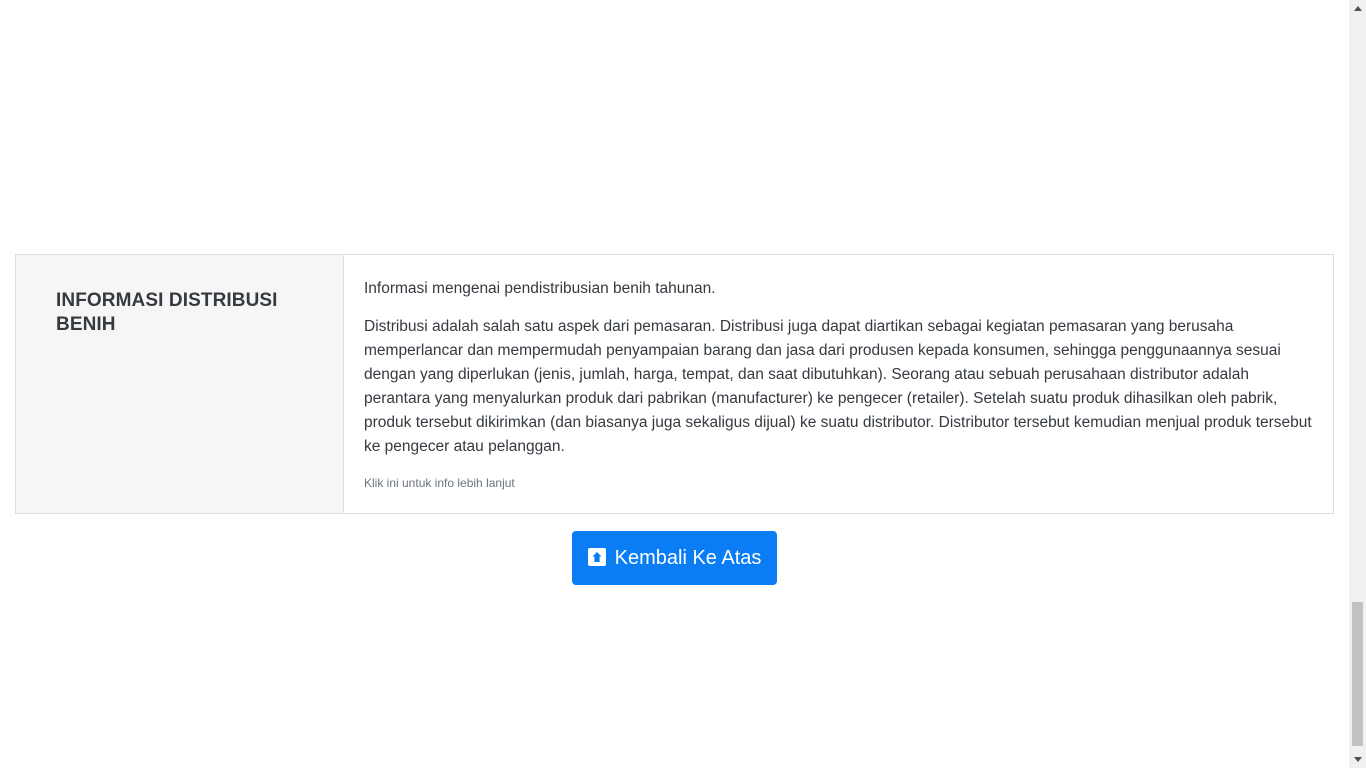 Image resolution: width=1366 pixels, height=768 pixels. Describe the element at coordinates (688, 557) in the screenshot. I see `back-to-top-label: Kembali Ke Atas` at that location.